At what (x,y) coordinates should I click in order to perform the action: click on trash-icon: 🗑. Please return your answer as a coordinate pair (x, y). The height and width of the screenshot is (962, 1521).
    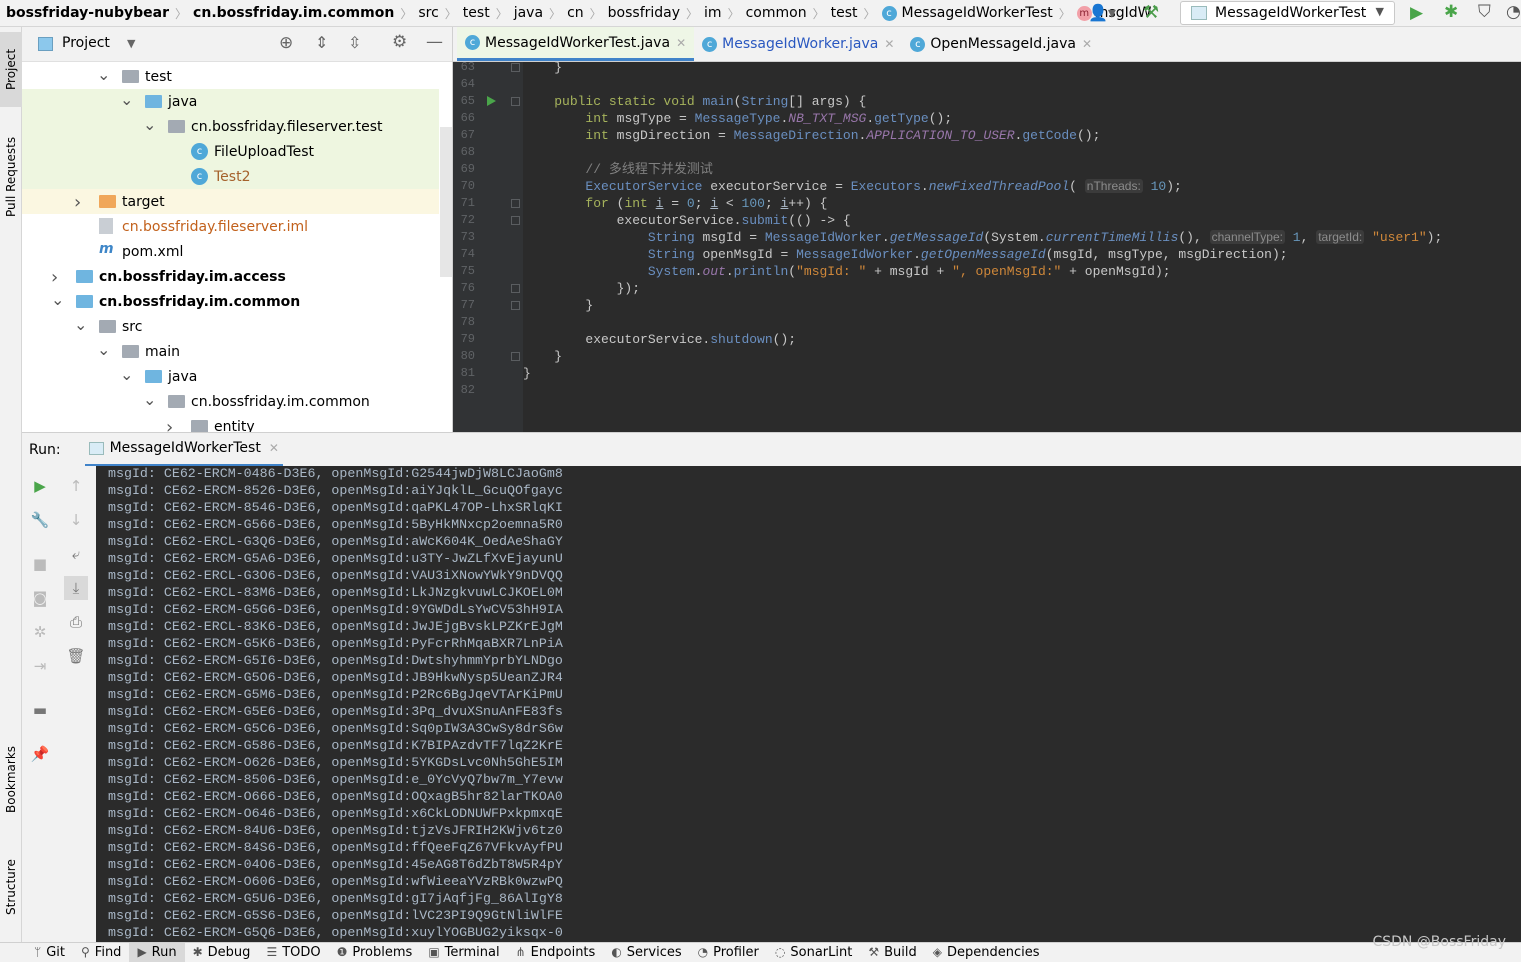
    Looking at the image, I should click on (76, 656).